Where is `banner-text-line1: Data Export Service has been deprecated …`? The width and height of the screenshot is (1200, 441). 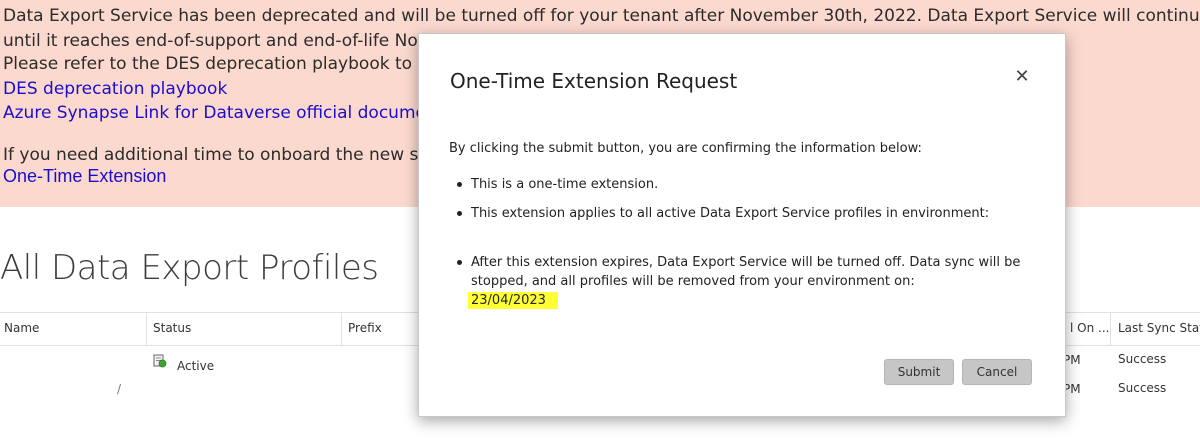
banner-text-line1: Data Export Service has been deprecated … is located at coordinates (601, 16).